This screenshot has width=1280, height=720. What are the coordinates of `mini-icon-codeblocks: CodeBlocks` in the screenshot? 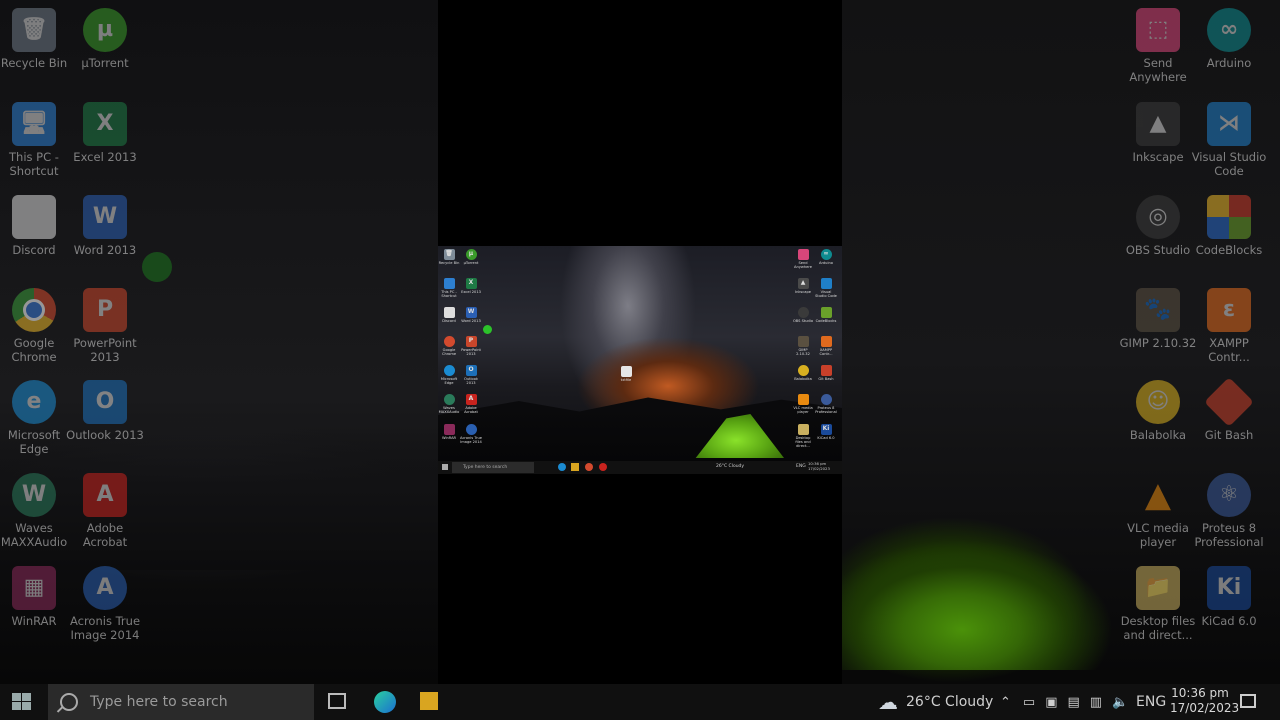 It's located at (826, 315).